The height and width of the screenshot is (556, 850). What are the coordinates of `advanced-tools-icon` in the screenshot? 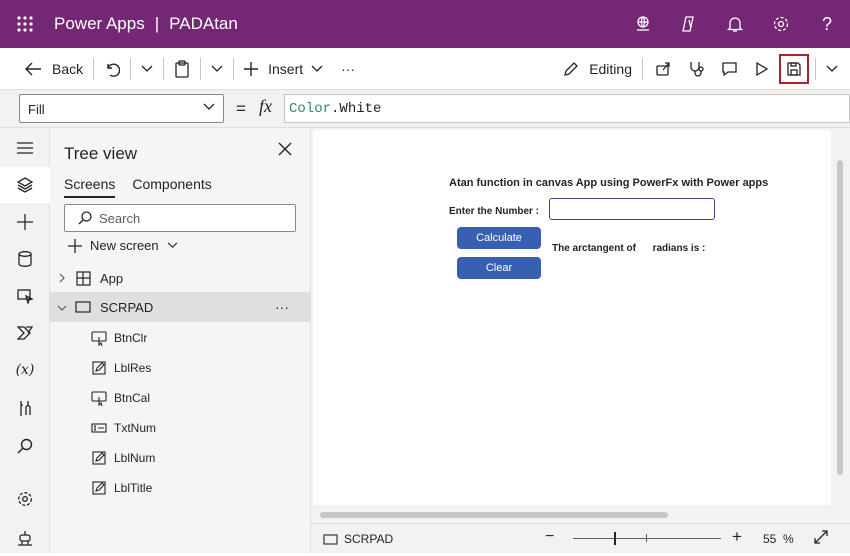 It's located at (25, 408).